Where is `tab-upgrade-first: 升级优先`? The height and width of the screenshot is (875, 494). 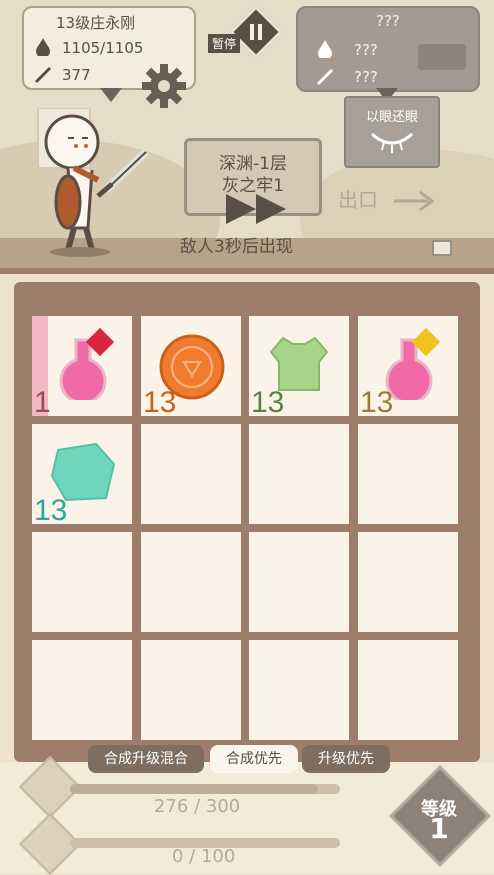 tab-upgrade-first: 升级优先 is located at coordinates (346, 759).